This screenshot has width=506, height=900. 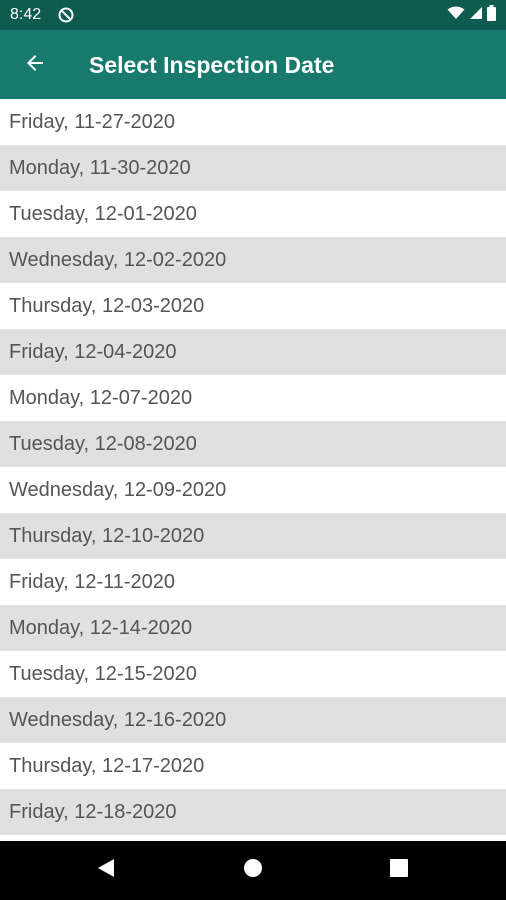 What do you see at coordinates (253, 628) in the screenshot?
I see `date-list-item: Monday, 12-14-2020` at bounding box center [253, 628].